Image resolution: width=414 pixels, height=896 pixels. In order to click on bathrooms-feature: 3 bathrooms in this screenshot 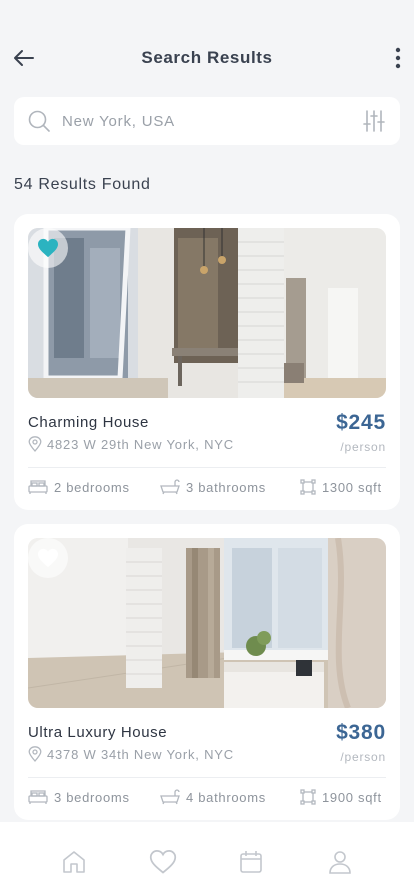, I will do `click(213, 487)`.